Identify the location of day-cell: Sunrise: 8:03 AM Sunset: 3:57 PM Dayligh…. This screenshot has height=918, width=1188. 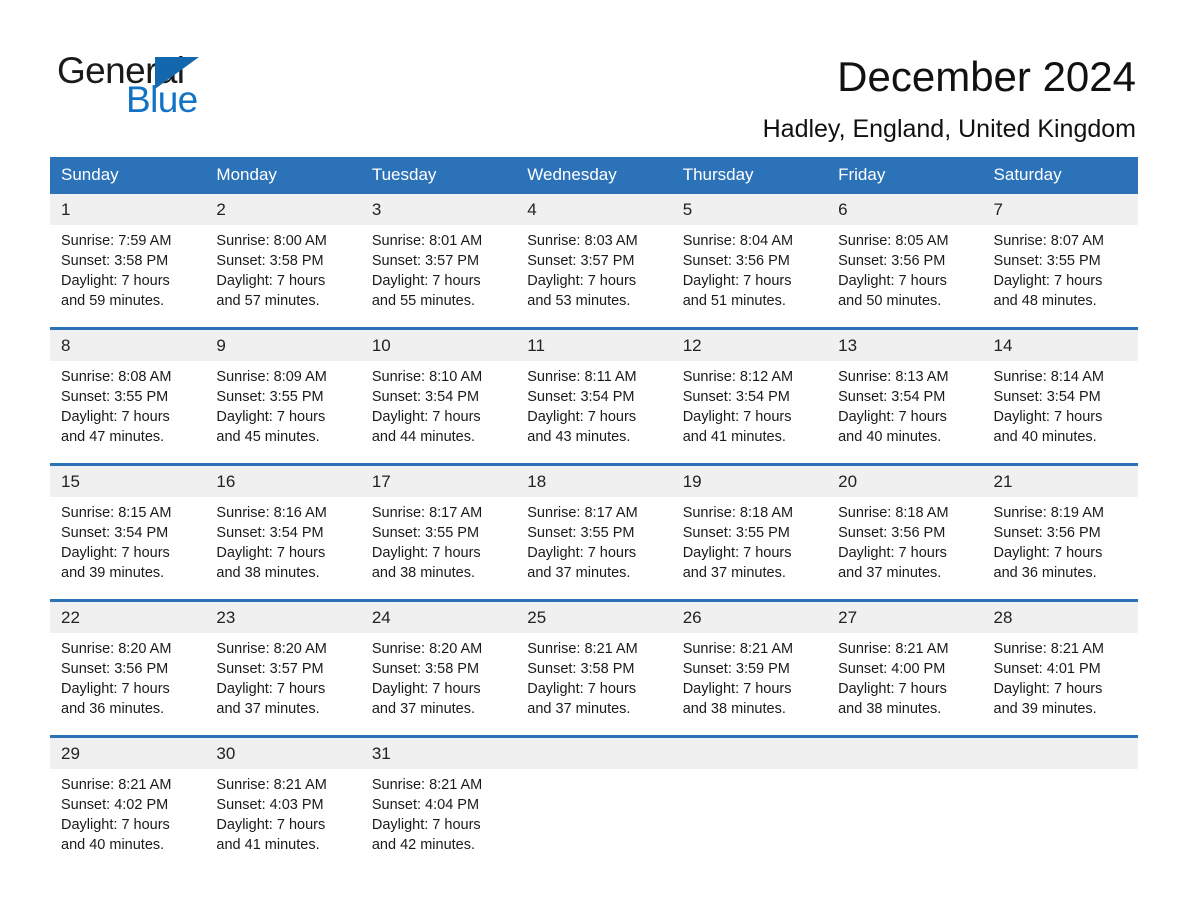
(594, 277).